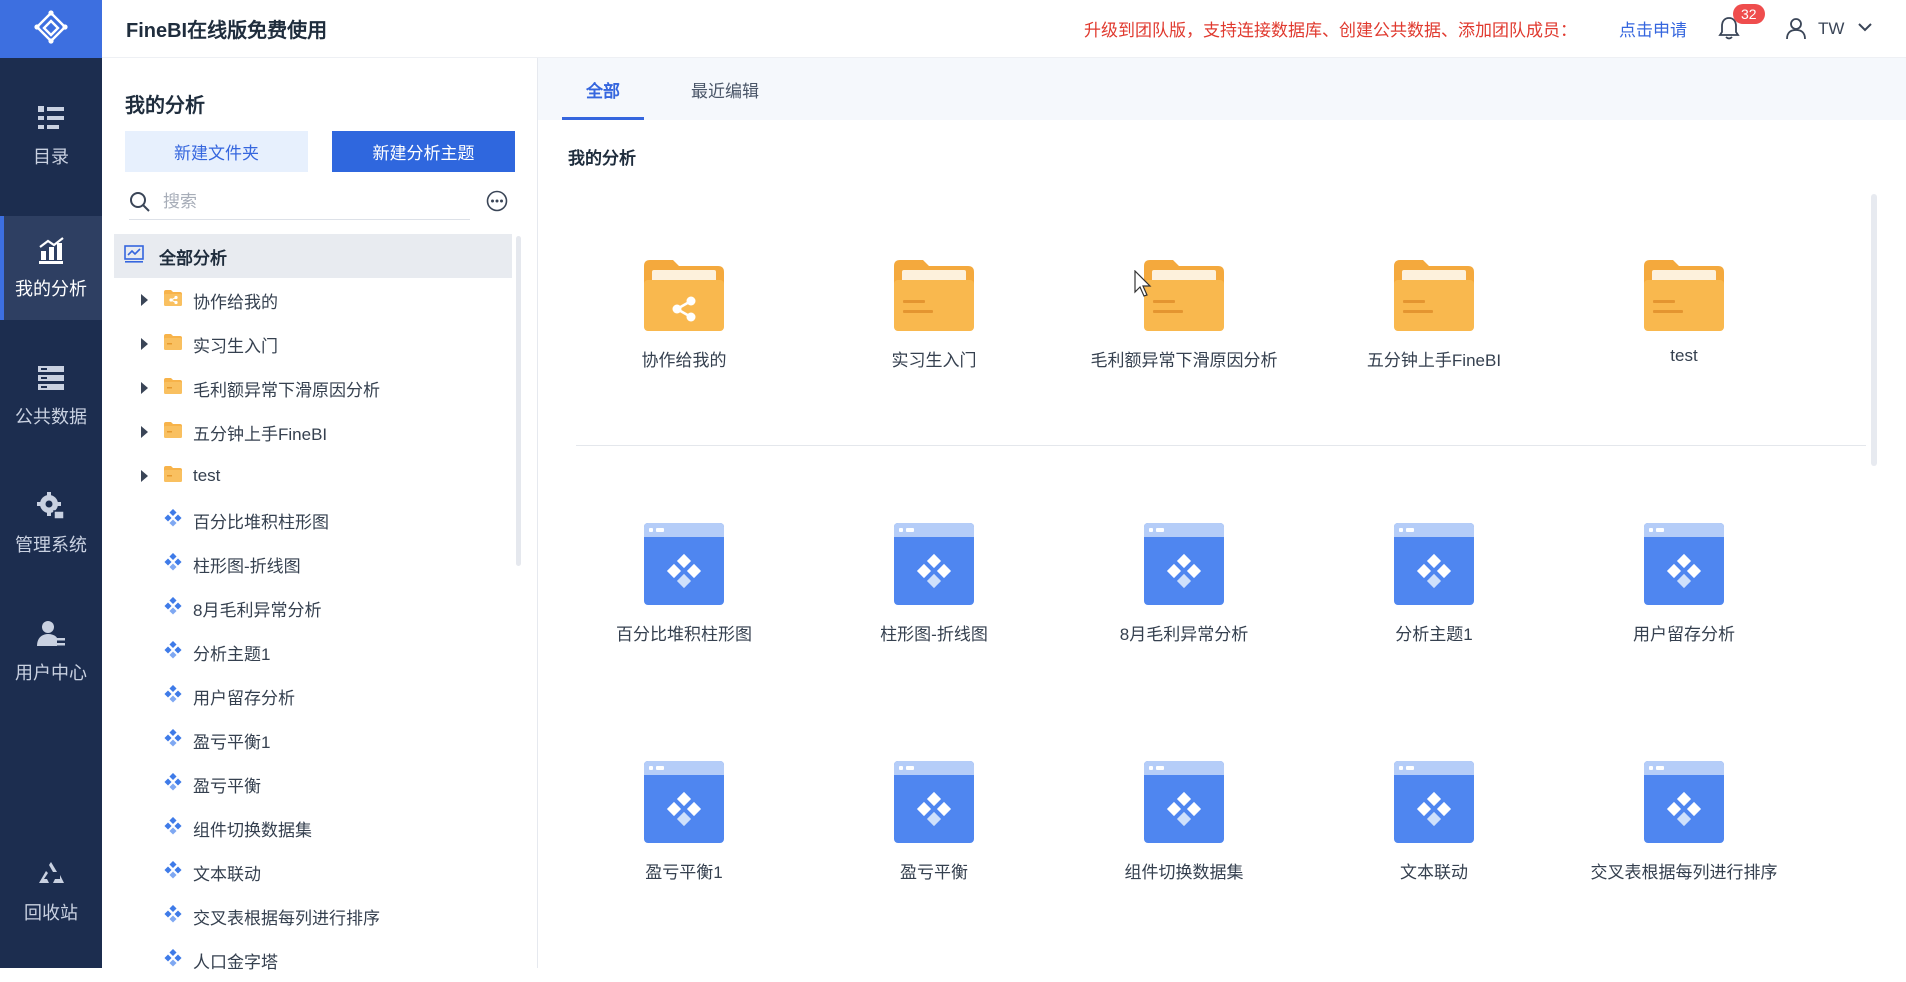 This screenshot has width=1906, height=982. I want to click on tree-item-label: 实习生入门, so click(235, 344).